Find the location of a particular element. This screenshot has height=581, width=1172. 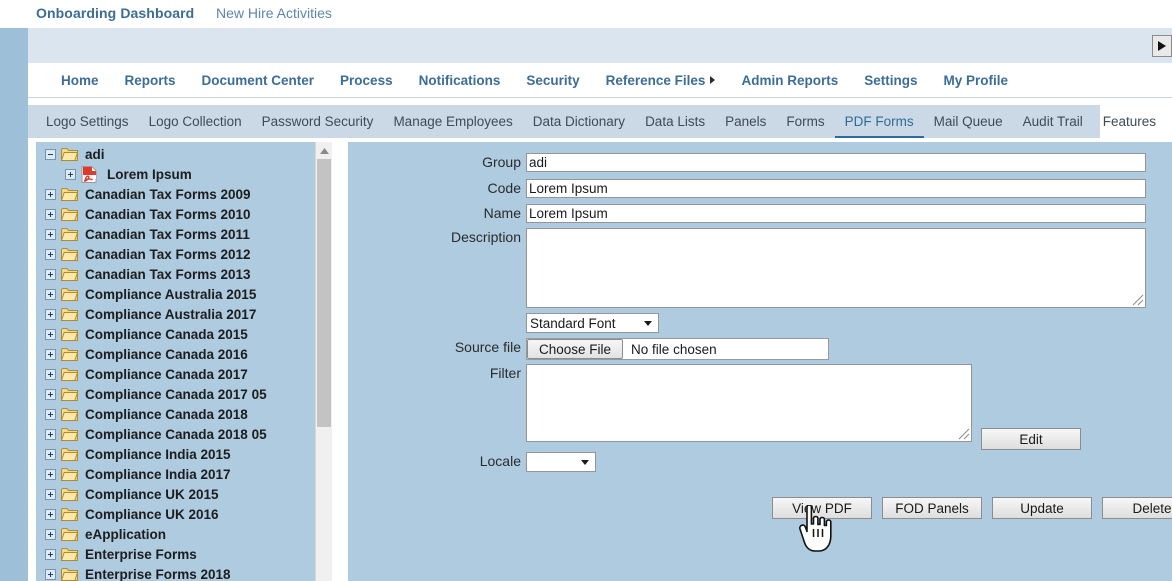

tree-node: Compliance UK 2015 is located at coordinates (174, 494).